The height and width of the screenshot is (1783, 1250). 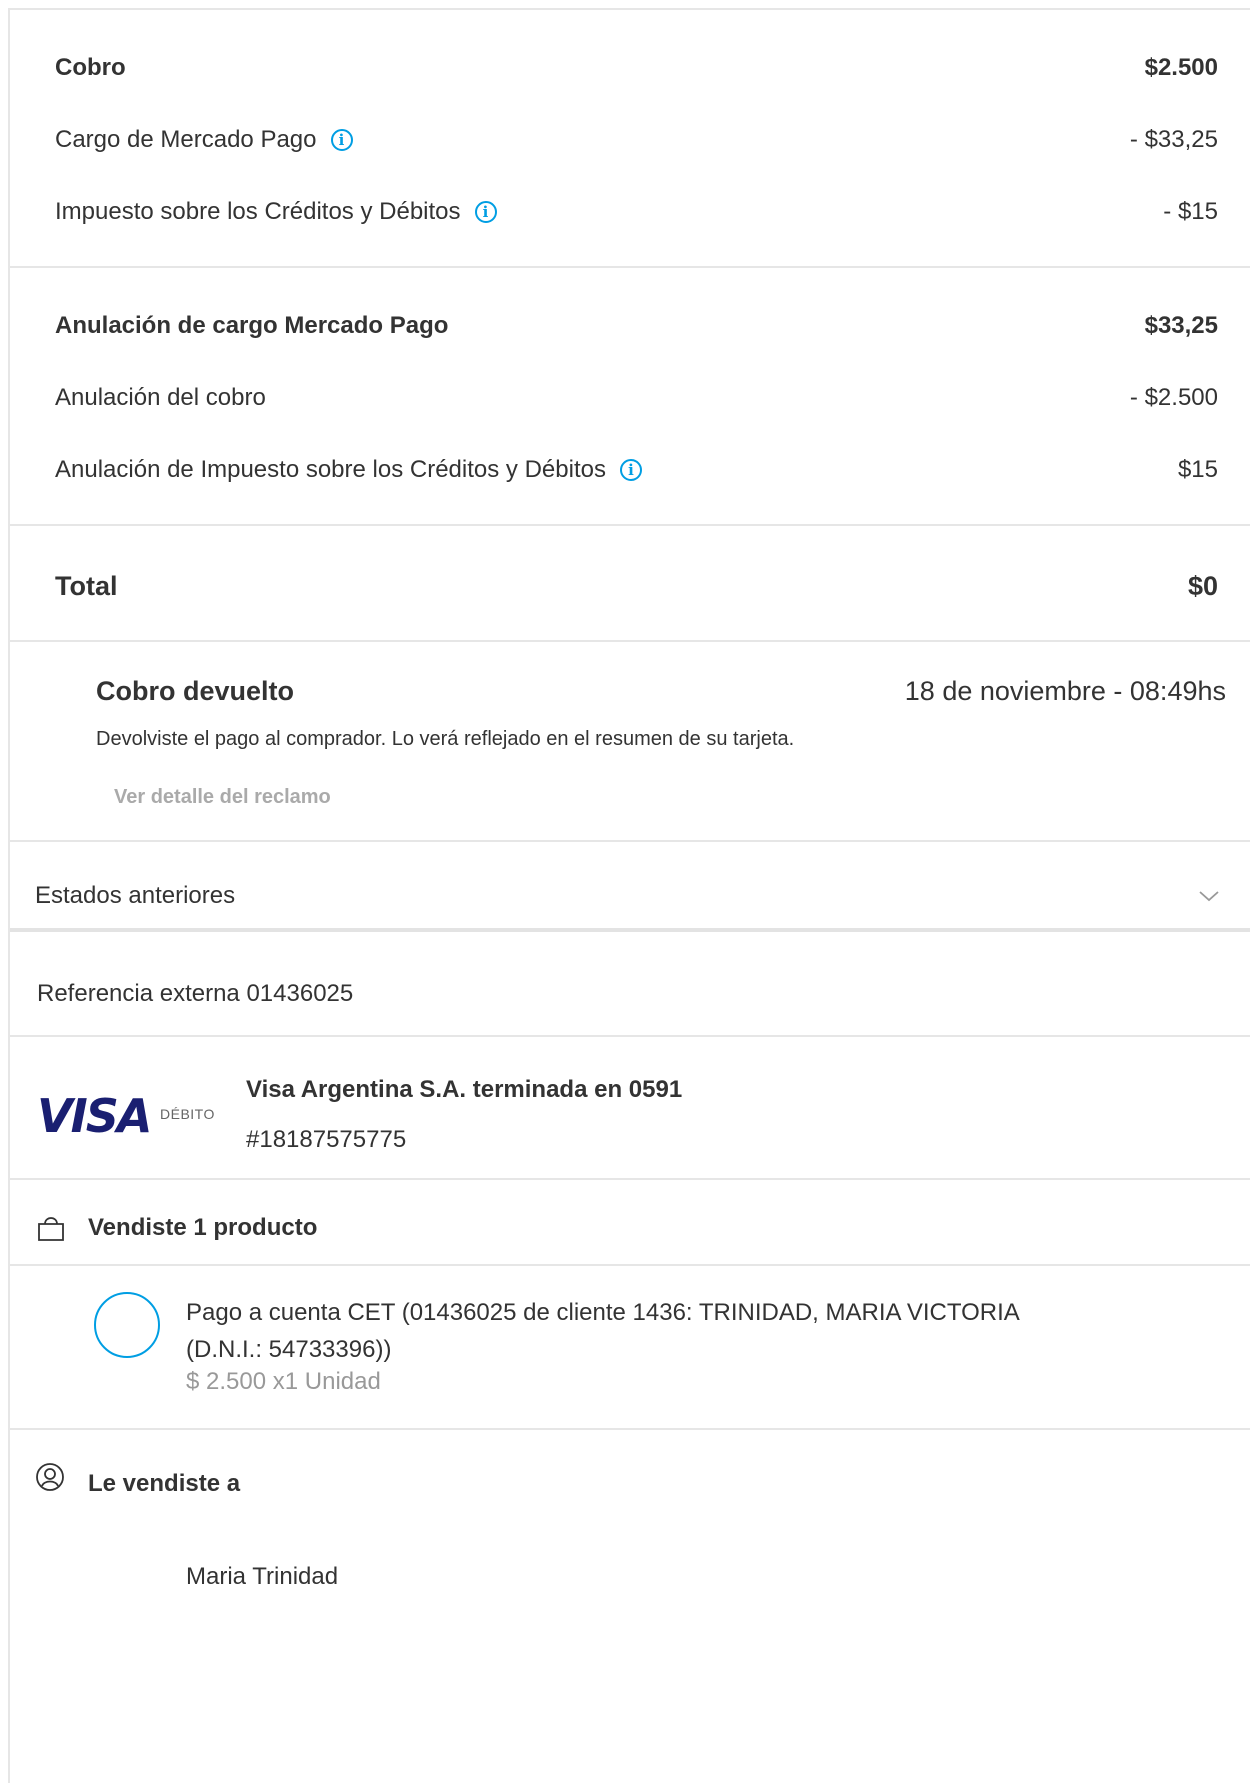 I want to click on tax-label: Impuesto sobre los Créditos y Débitos, so click(x=258, y=211).